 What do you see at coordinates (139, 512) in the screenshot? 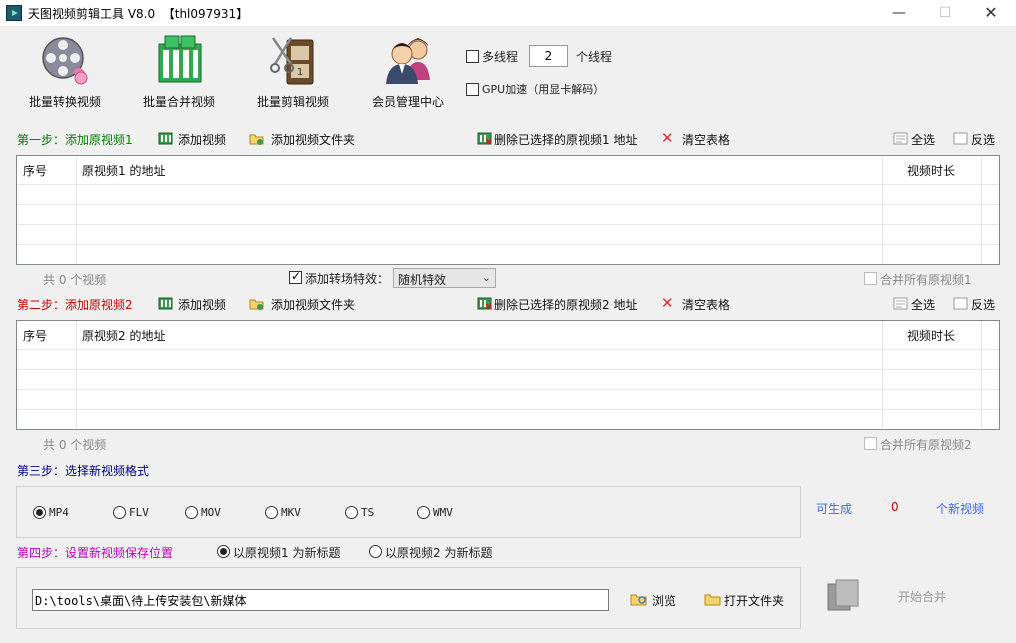
I see `format-label-flv: FLV` at bounding box center [139, 512].